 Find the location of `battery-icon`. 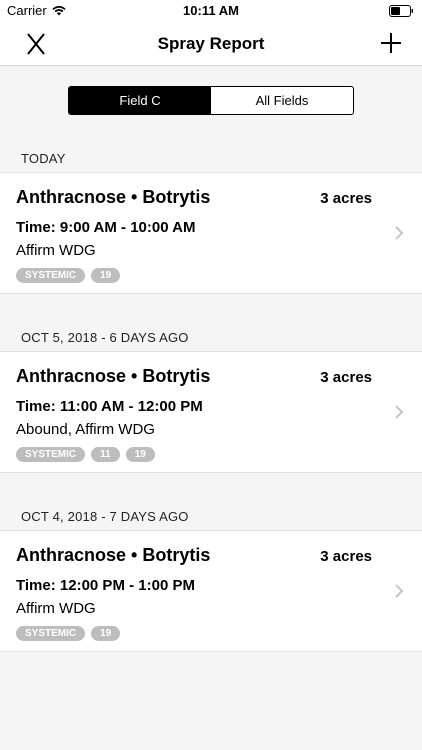

battery-icon is located at coordinates (401, 11).